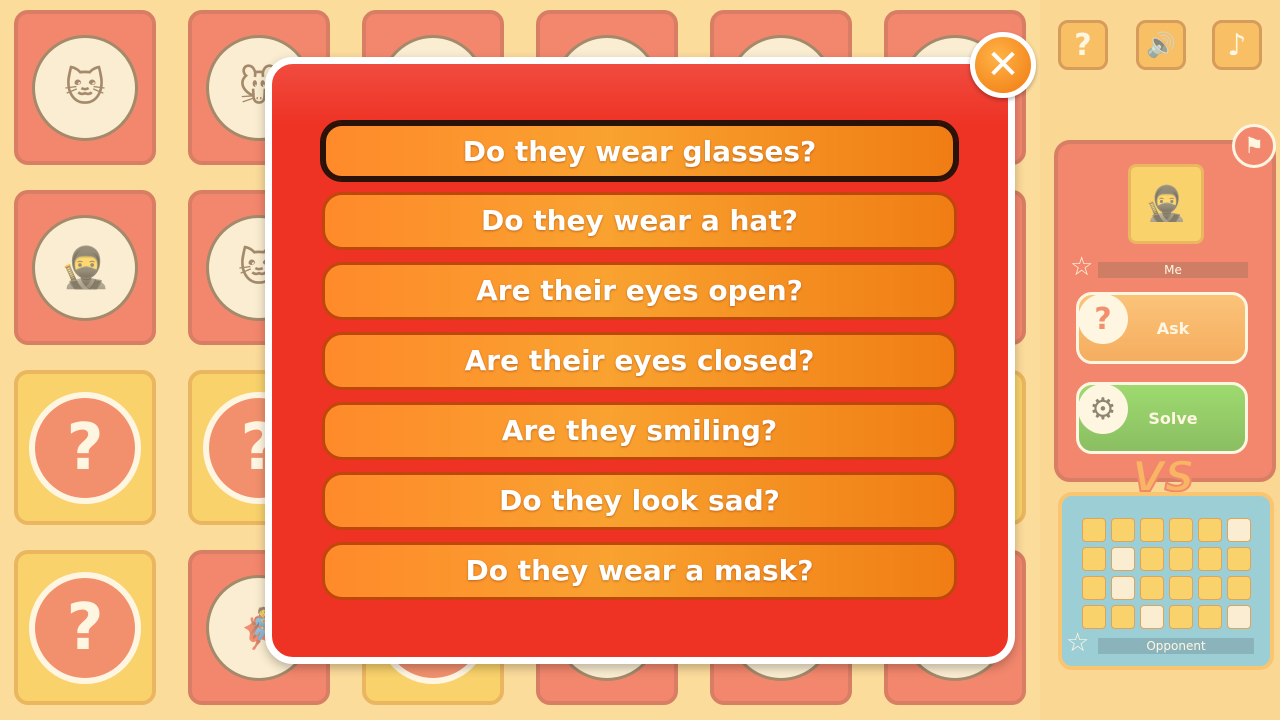  I want to click on question-option-button: Do they wear a mask?, so click(639, 571).